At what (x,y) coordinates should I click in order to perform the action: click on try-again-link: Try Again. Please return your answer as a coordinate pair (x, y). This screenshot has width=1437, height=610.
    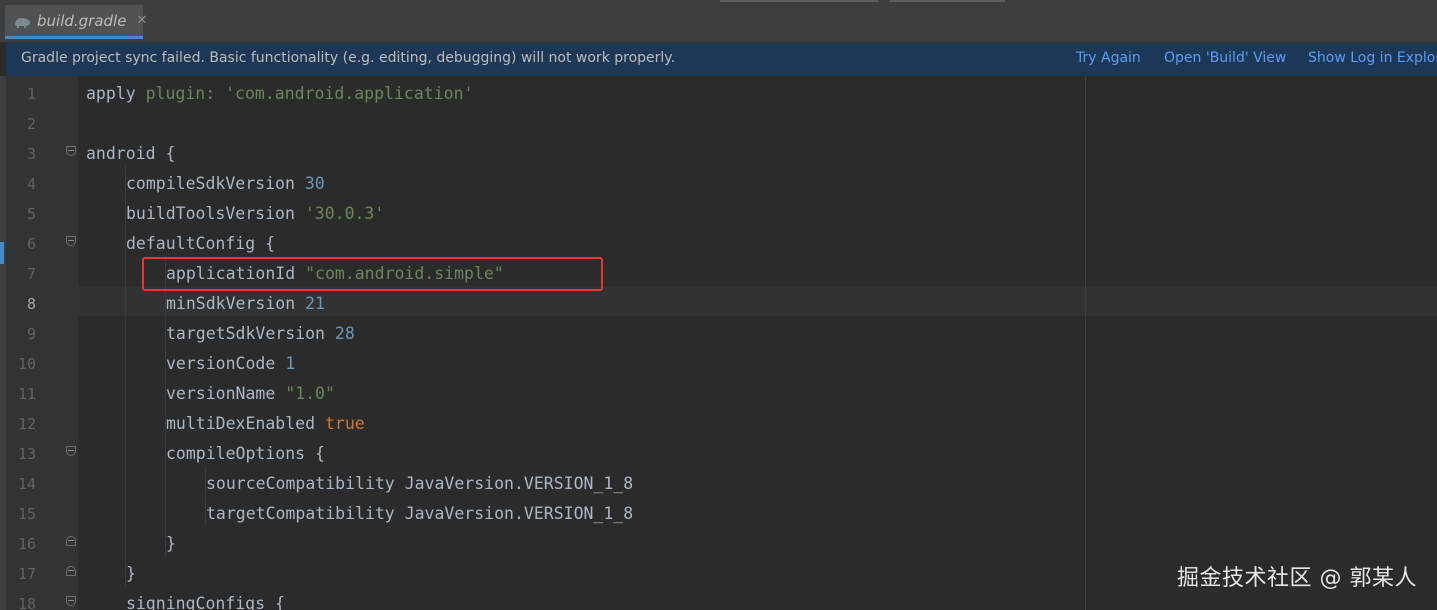
    Looking at the image, I should click on (1108, 58).